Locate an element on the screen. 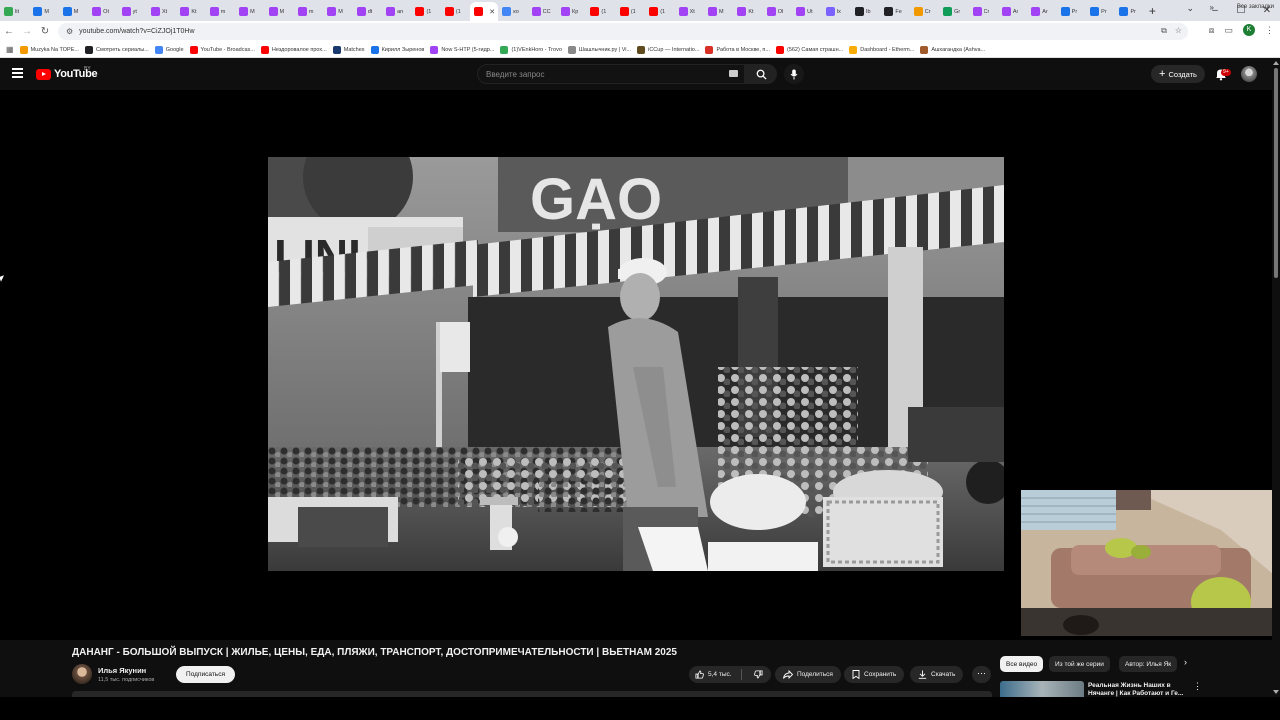  bookmark-item: Matches is located at coordinates (348, 49).